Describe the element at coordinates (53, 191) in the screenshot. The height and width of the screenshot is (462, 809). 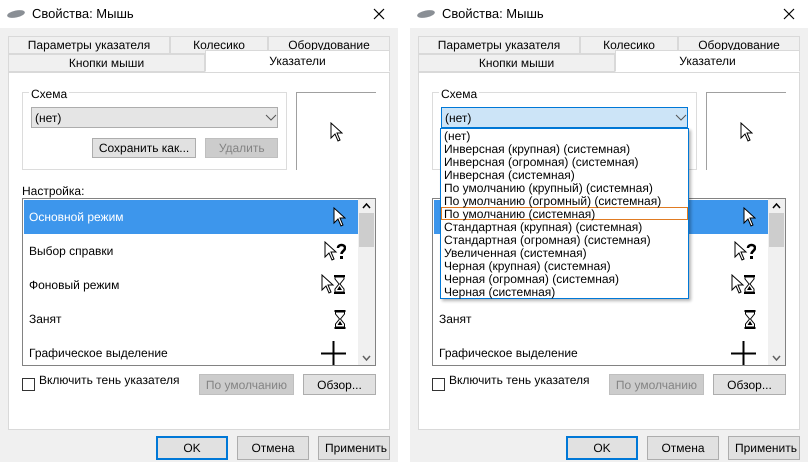
I see `section-label: Настройка:` at that location.